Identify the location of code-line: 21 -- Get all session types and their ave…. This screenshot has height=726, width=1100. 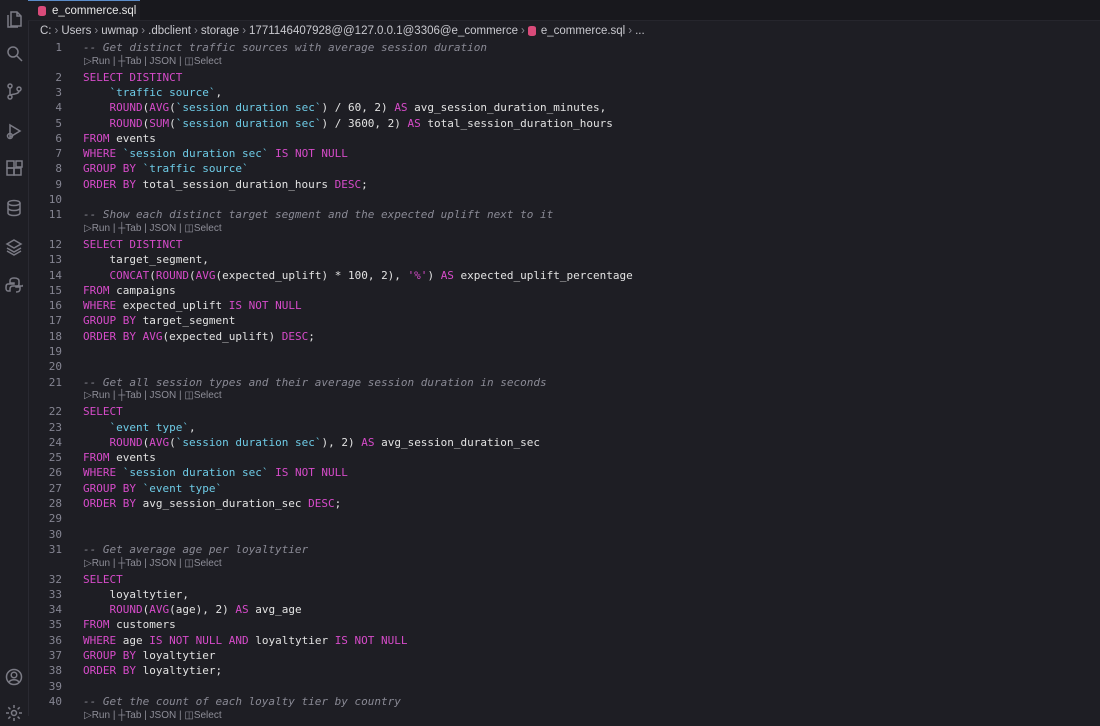
(564, 382).